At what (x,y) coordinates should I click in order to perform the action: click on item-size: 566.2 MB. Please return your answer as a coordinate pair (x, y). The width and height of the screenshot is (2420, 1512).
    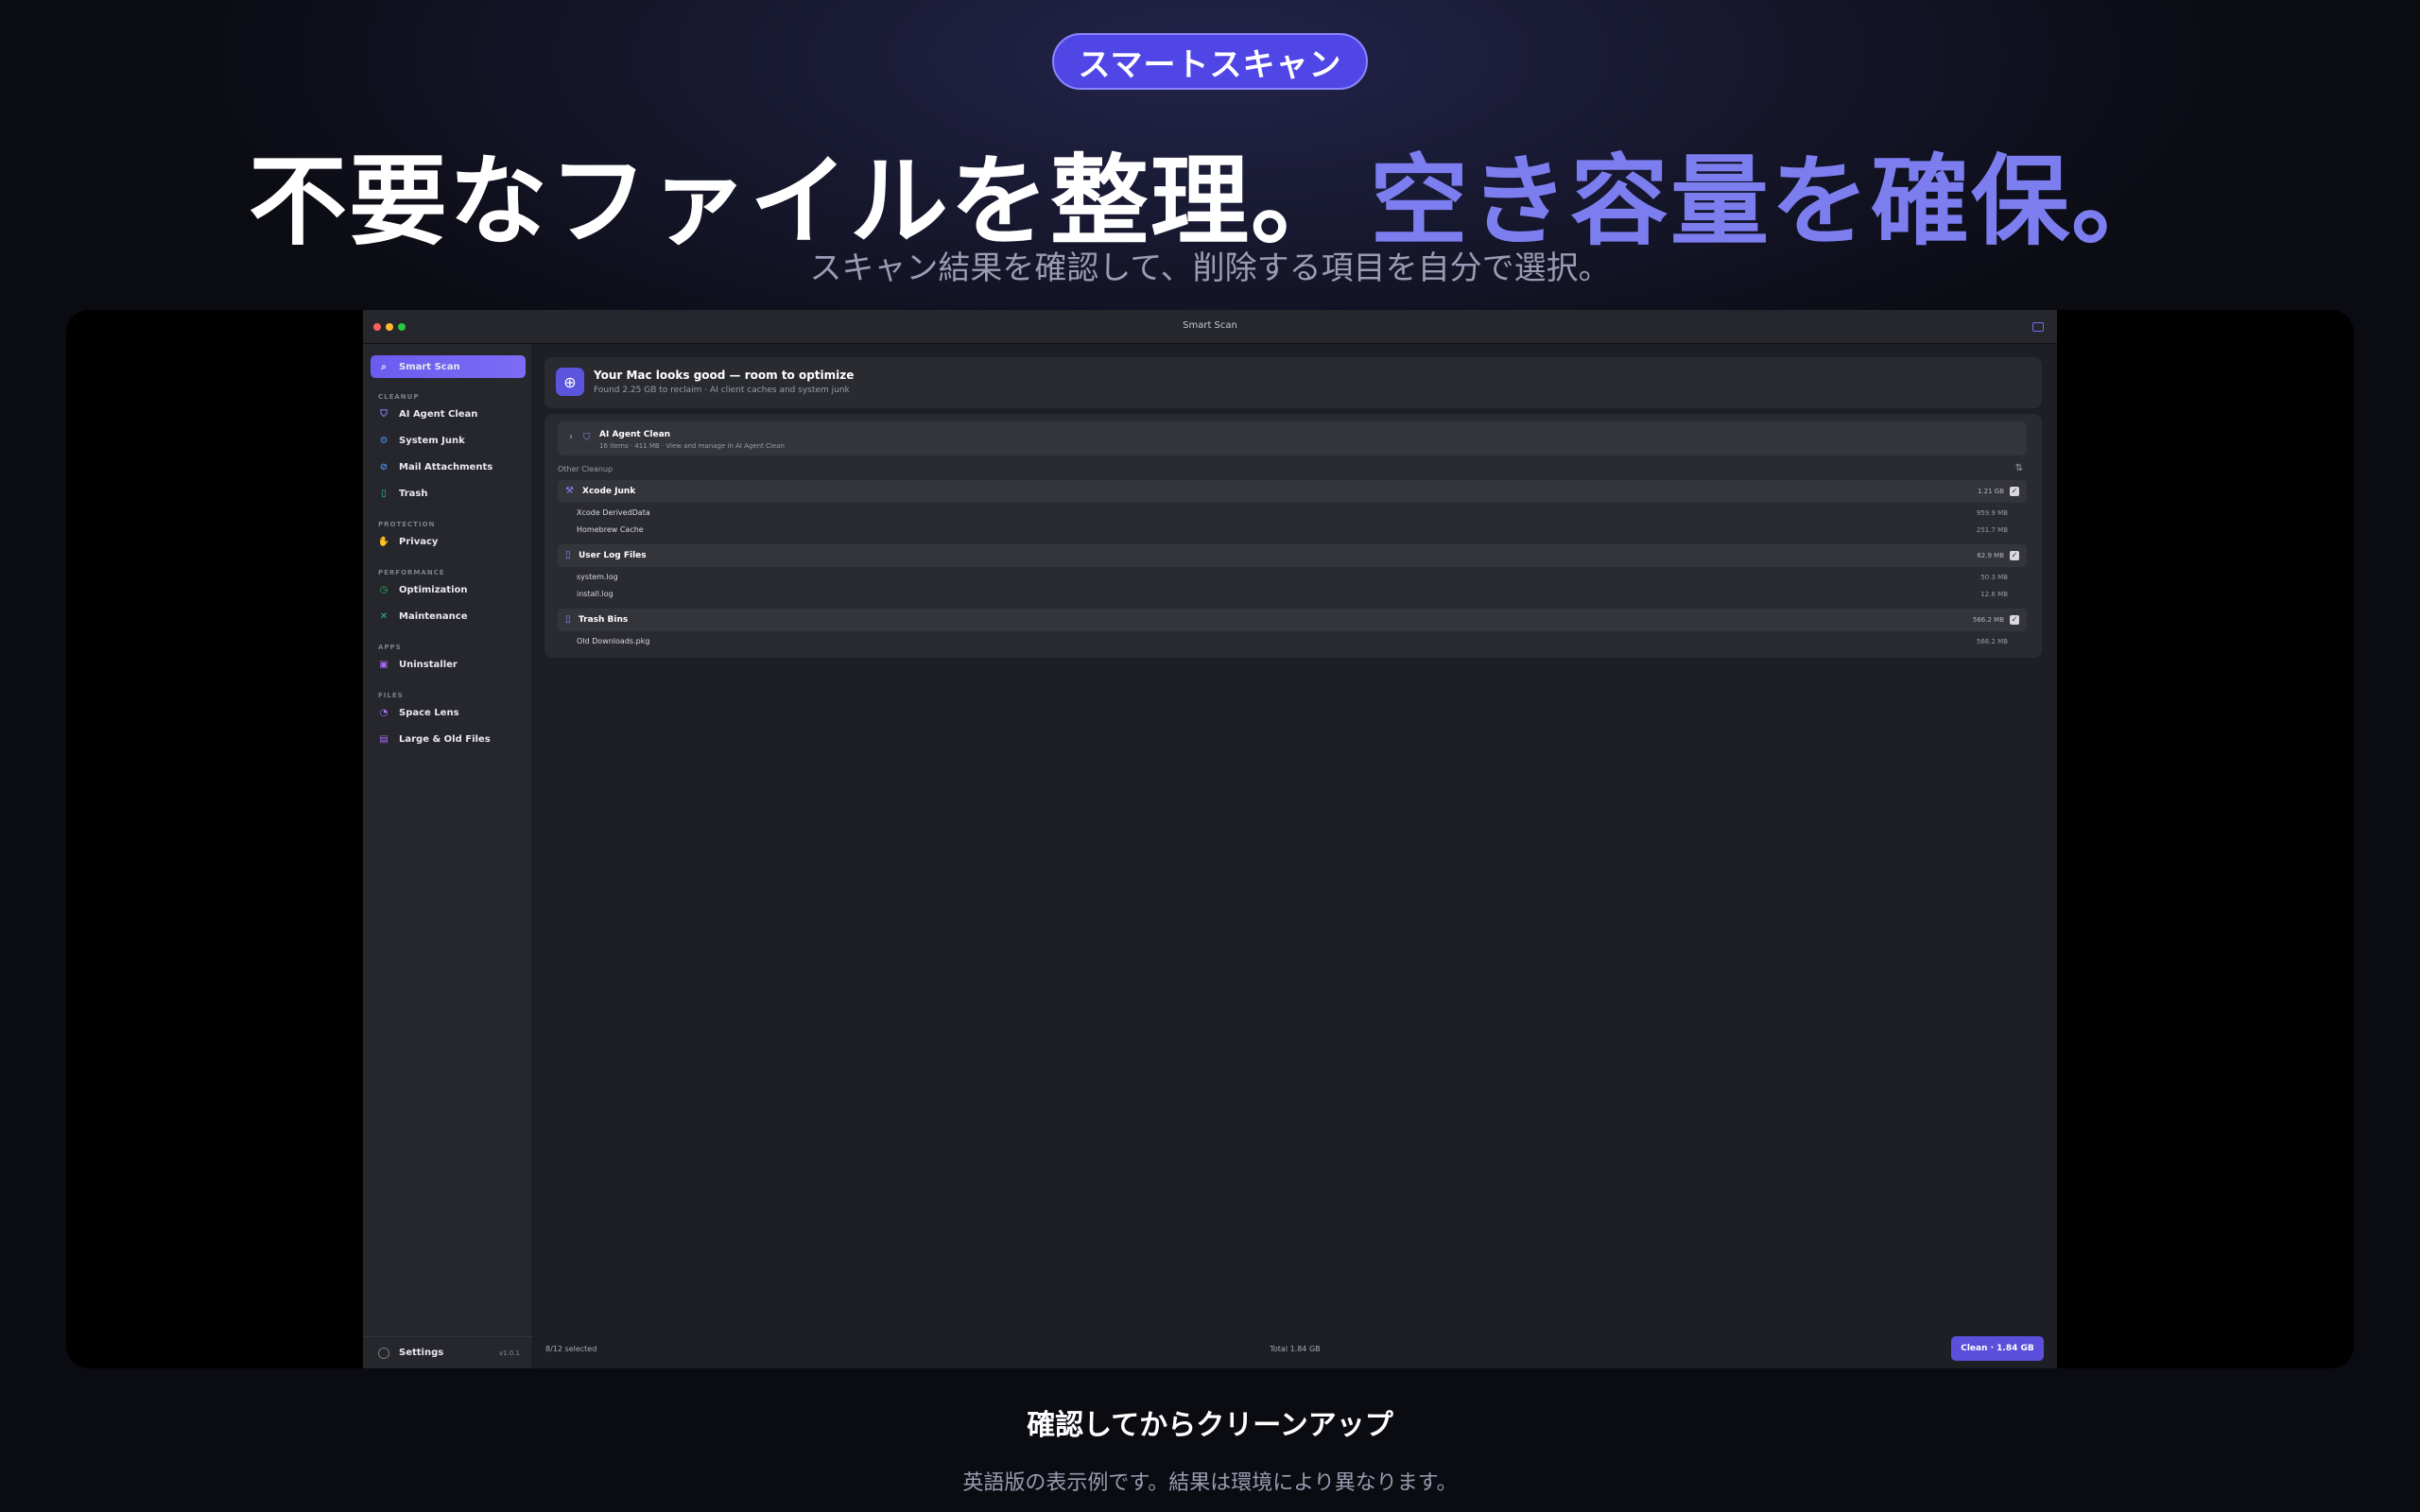
    Looking at the image, I should click on (1992, 641).